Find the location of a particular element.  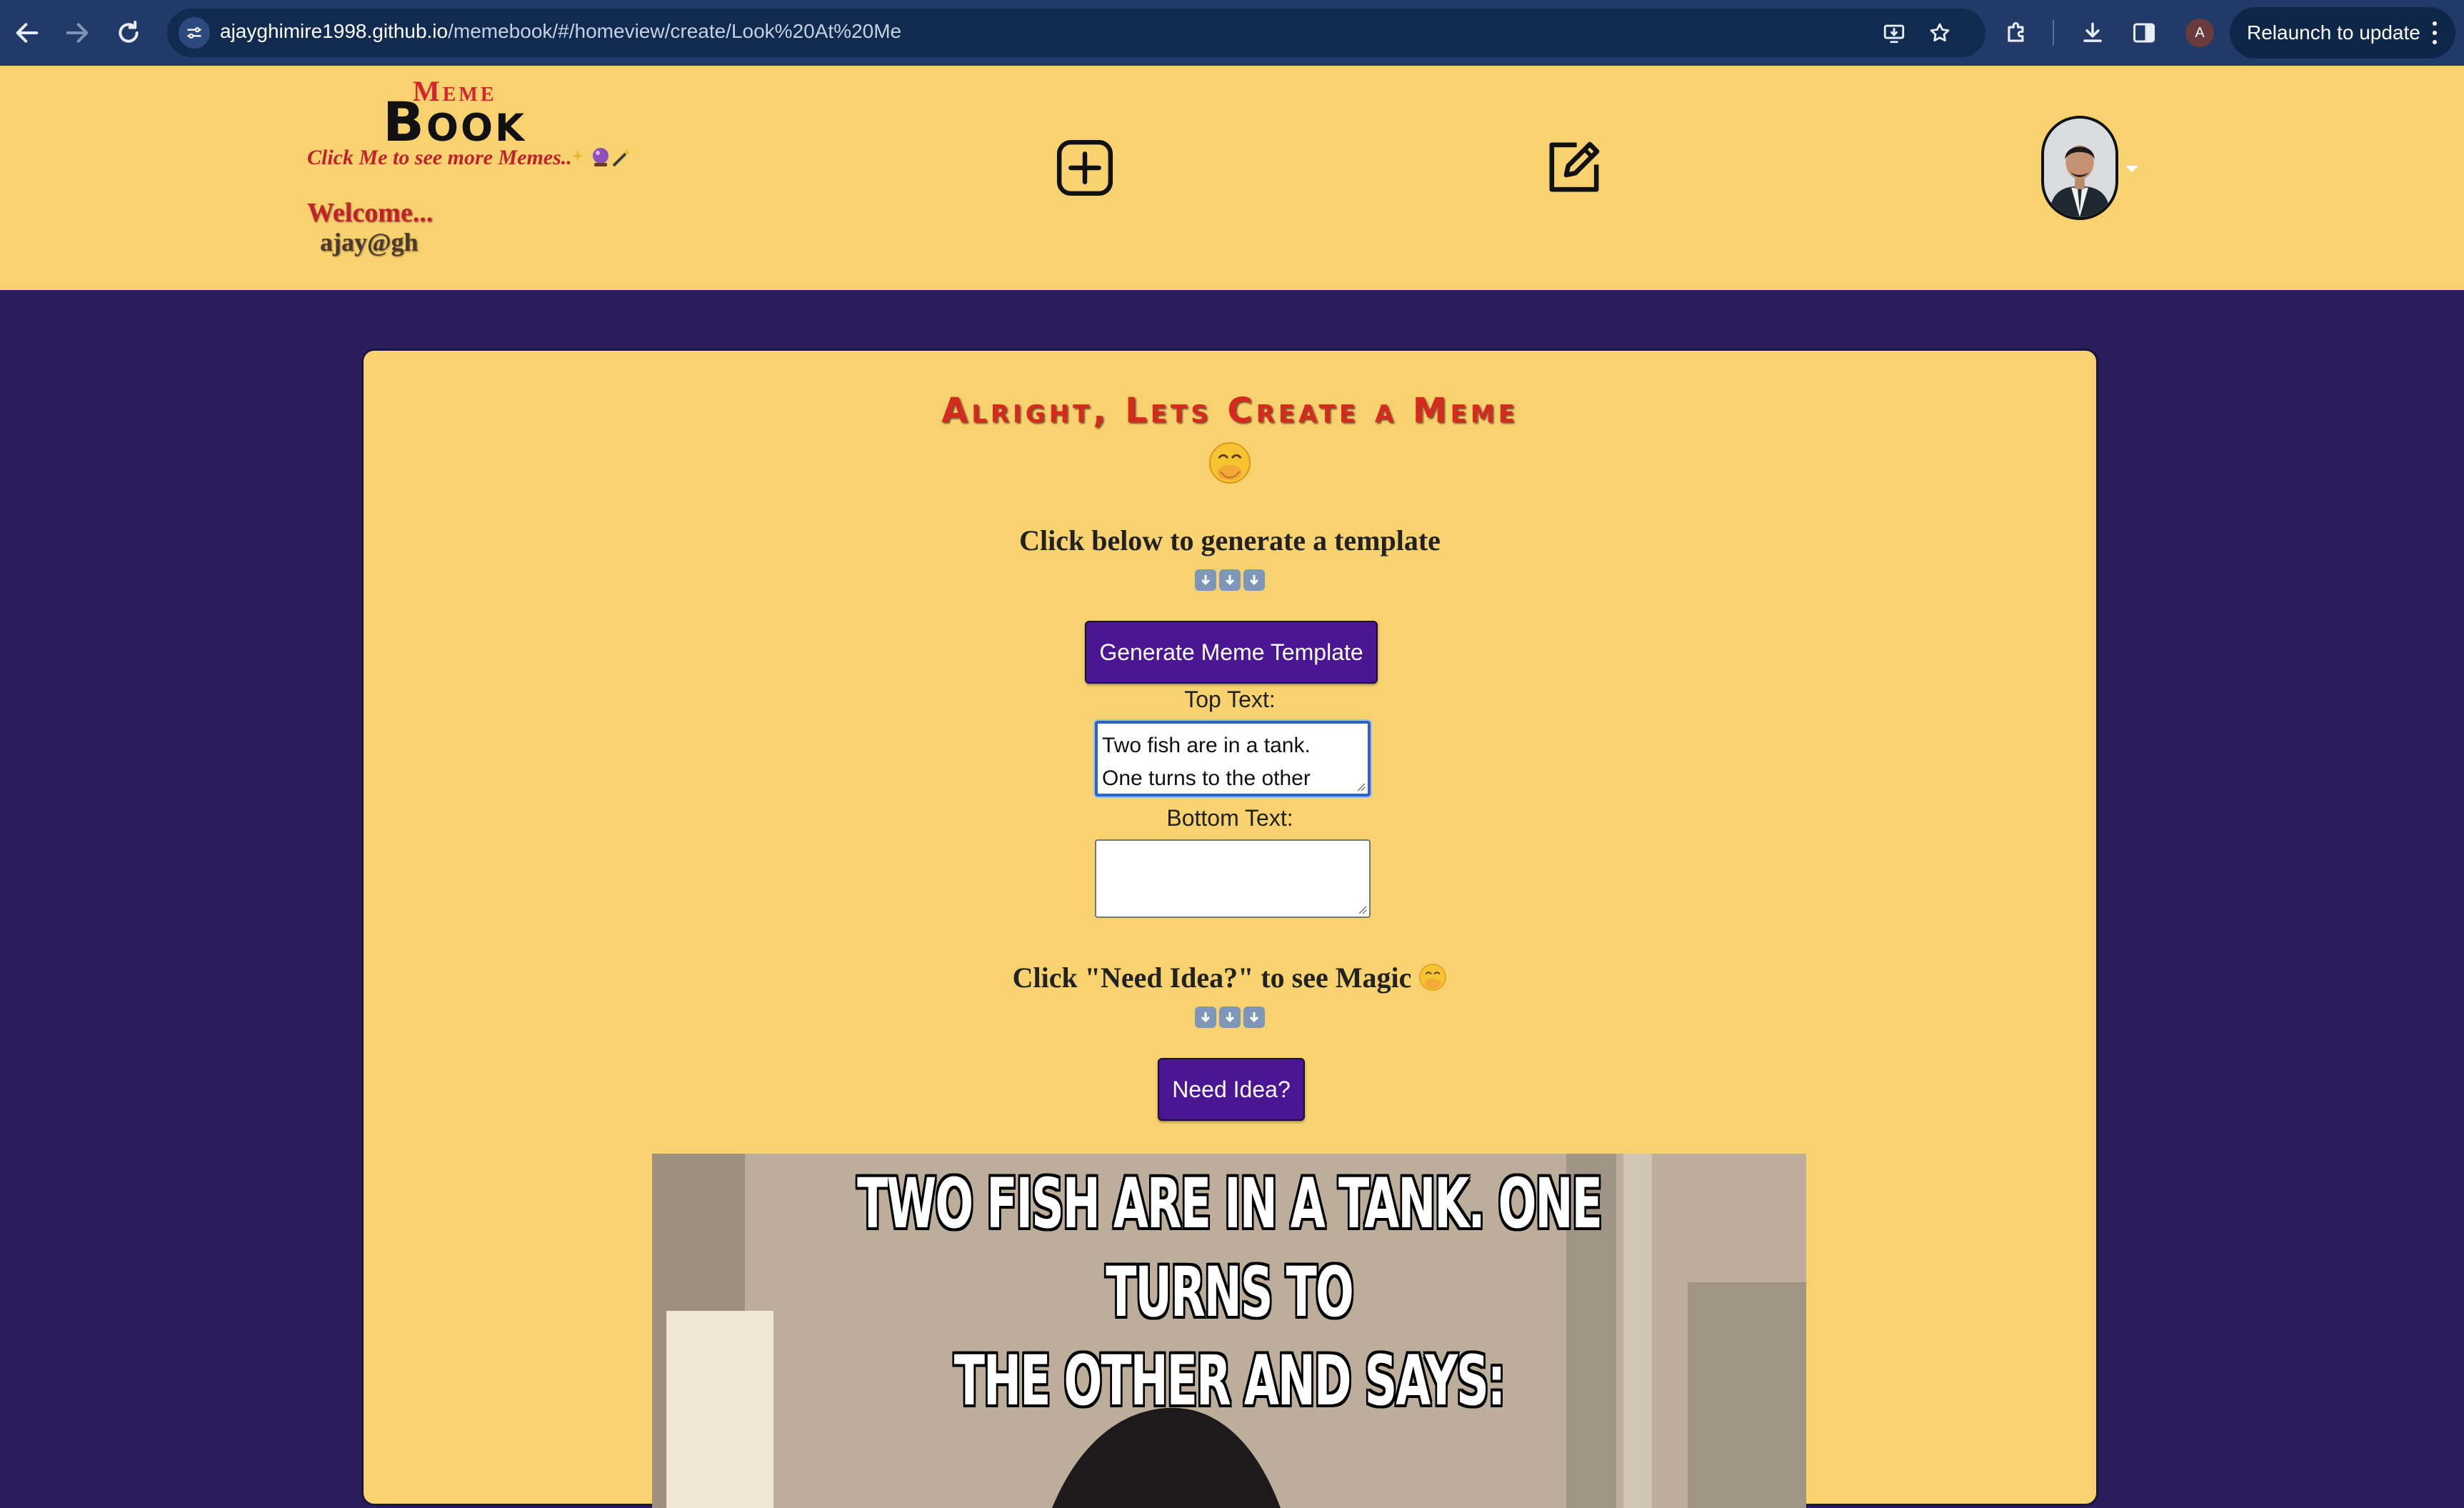

tagline-text: Click Me to see more Memes.. is located at coordinates (439, 158).